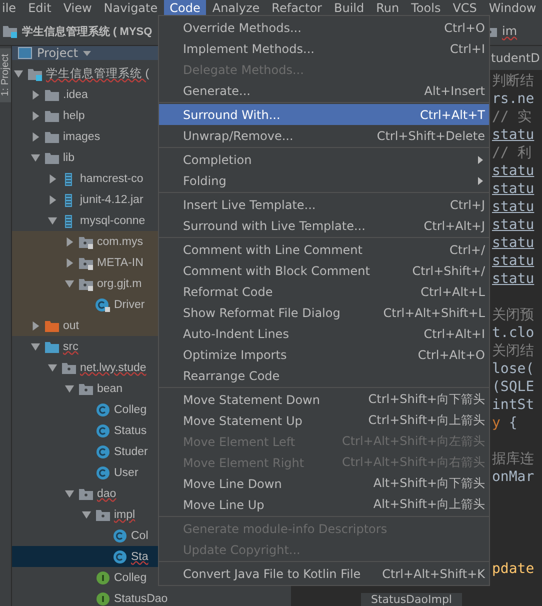 This screenshot has width=542, height=606. What do you see at coordinates (426, 8) in the screenshot?
I see `menu-bar-item: Tools` at bounding box center [426, 8].